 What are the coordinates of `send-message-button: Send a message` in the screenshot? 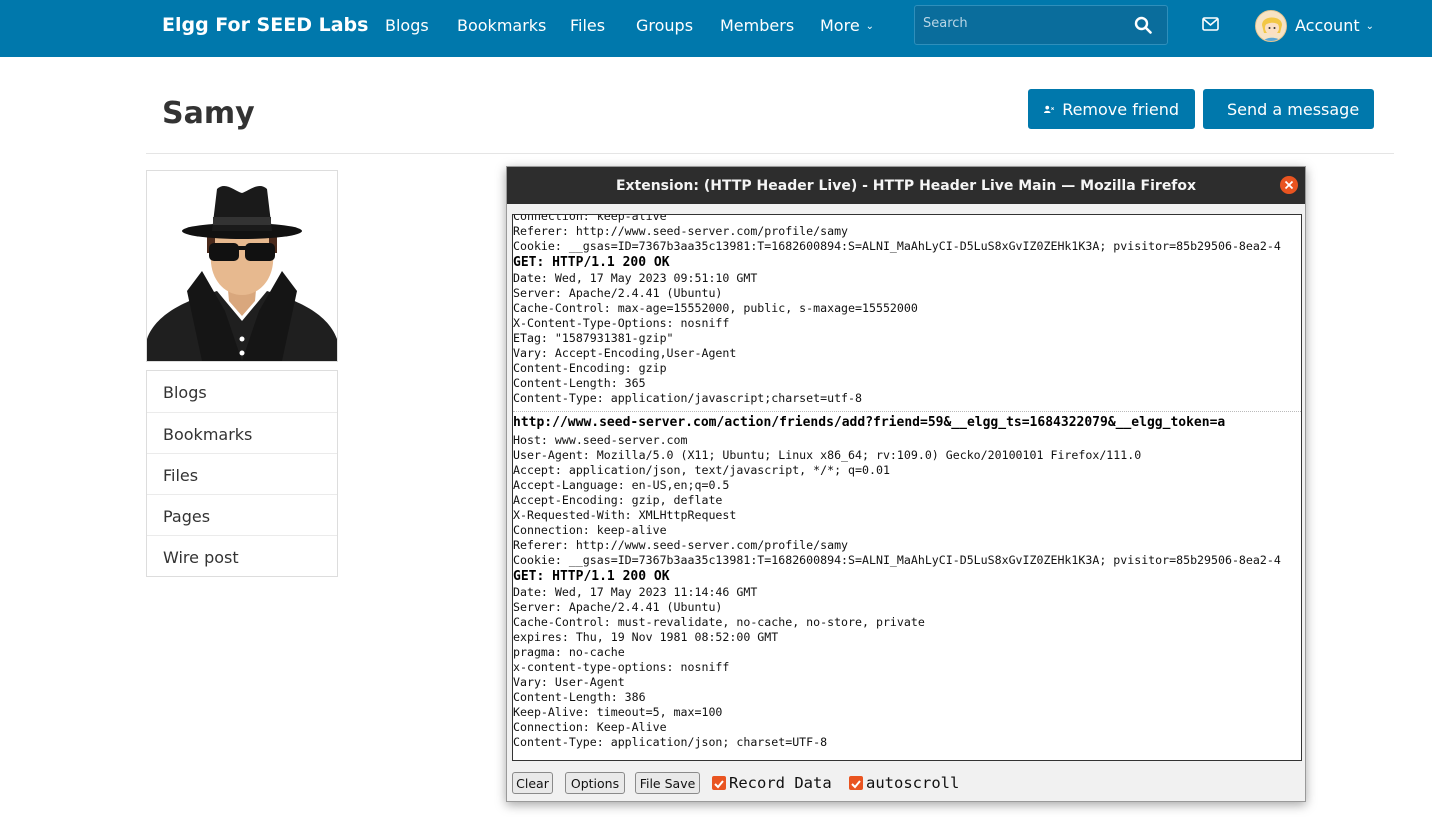 It's located at (1288, 109).